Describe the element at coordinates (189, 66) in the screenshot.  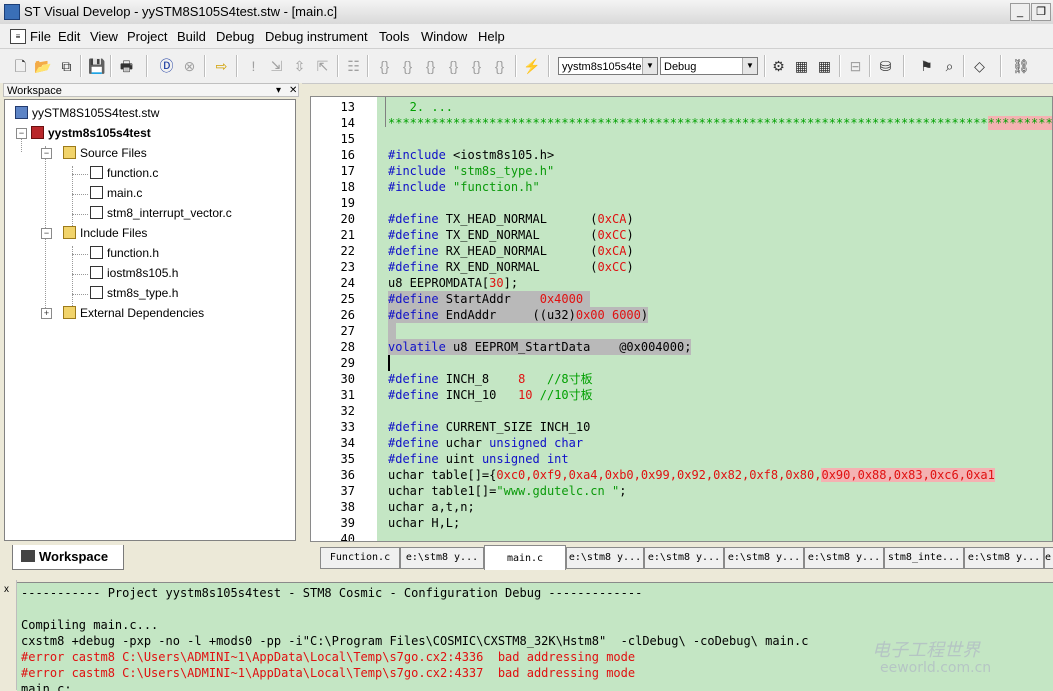
I see `stop-debug-icon: ⊗` at that location.